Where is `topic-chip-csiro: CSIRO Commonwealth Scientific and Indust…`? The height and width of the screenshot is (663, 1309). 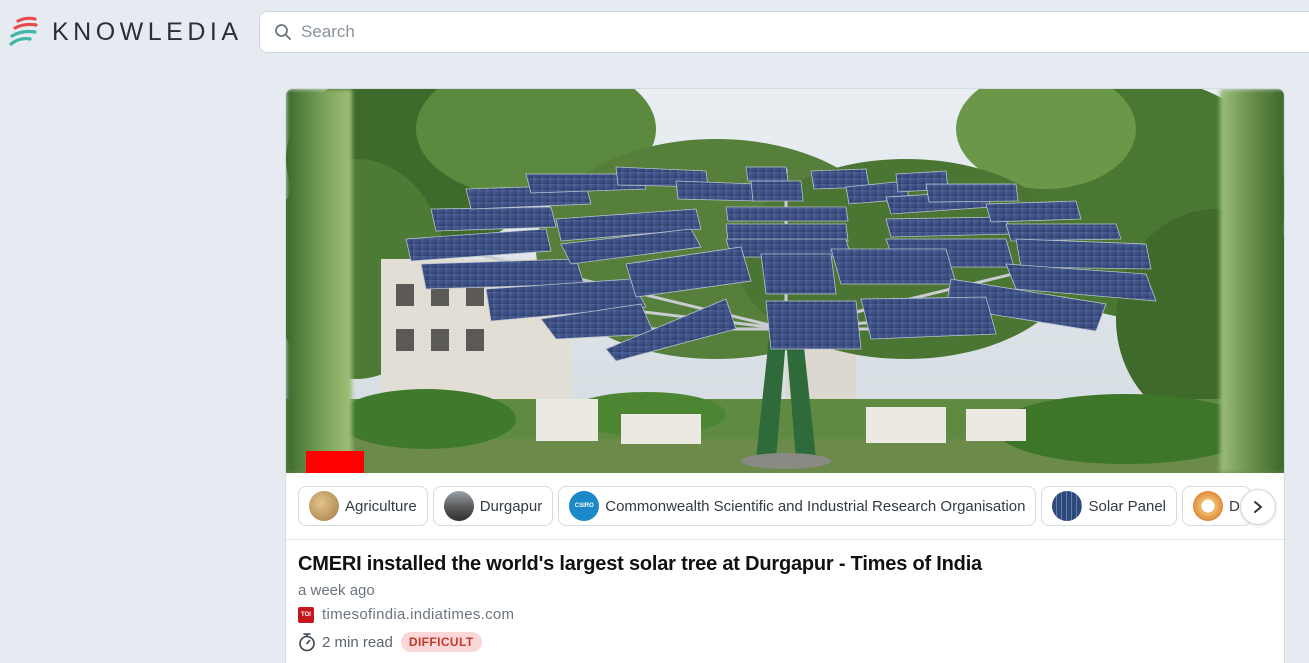 topic-chip-csiro: CSIRO Commonwealth Scientific and Indust… is located at coordinates (797, 506).